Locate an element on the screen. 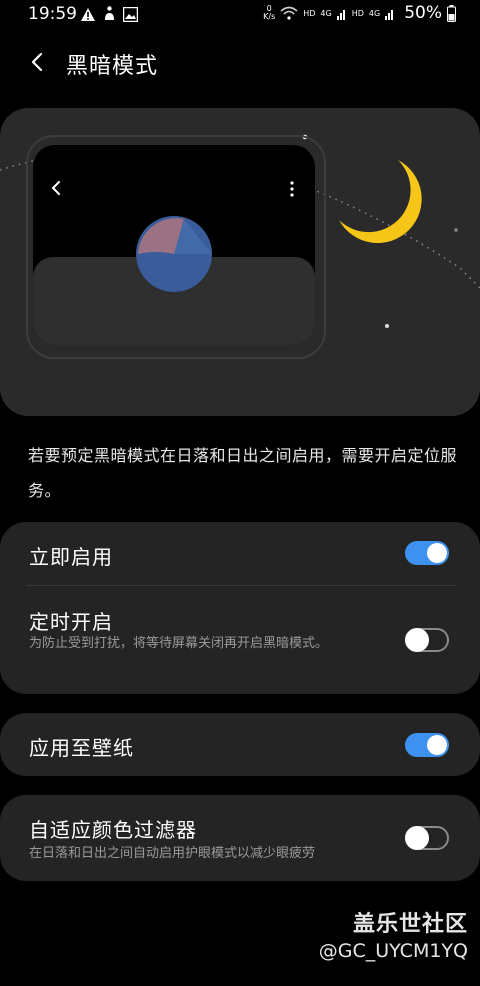 This screenshot has height=986, width=480. accessibility-icon is located at coordinates (109, 13).